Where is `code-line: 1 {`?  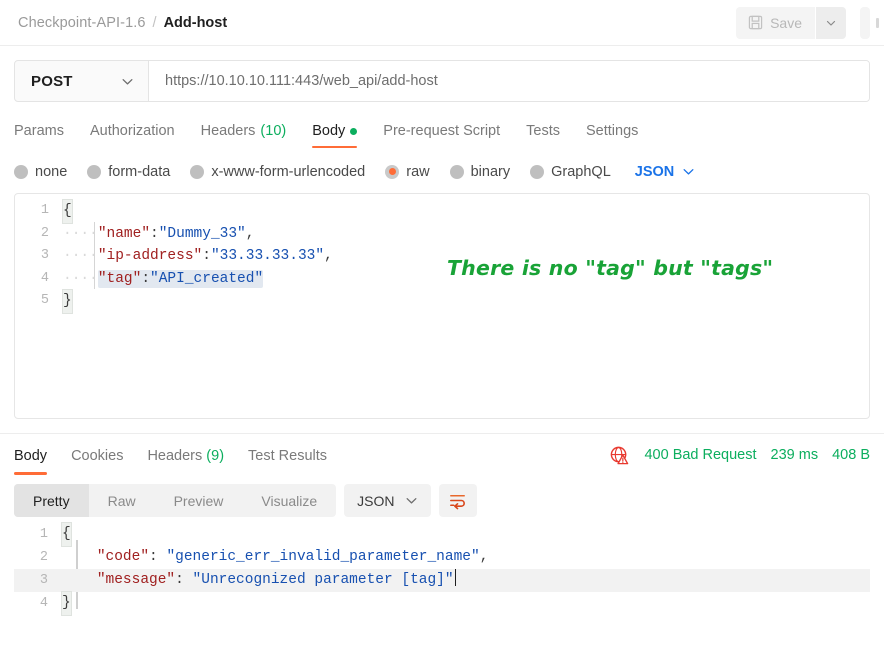
code-line: 1 { is located at coordinates (442, 211).